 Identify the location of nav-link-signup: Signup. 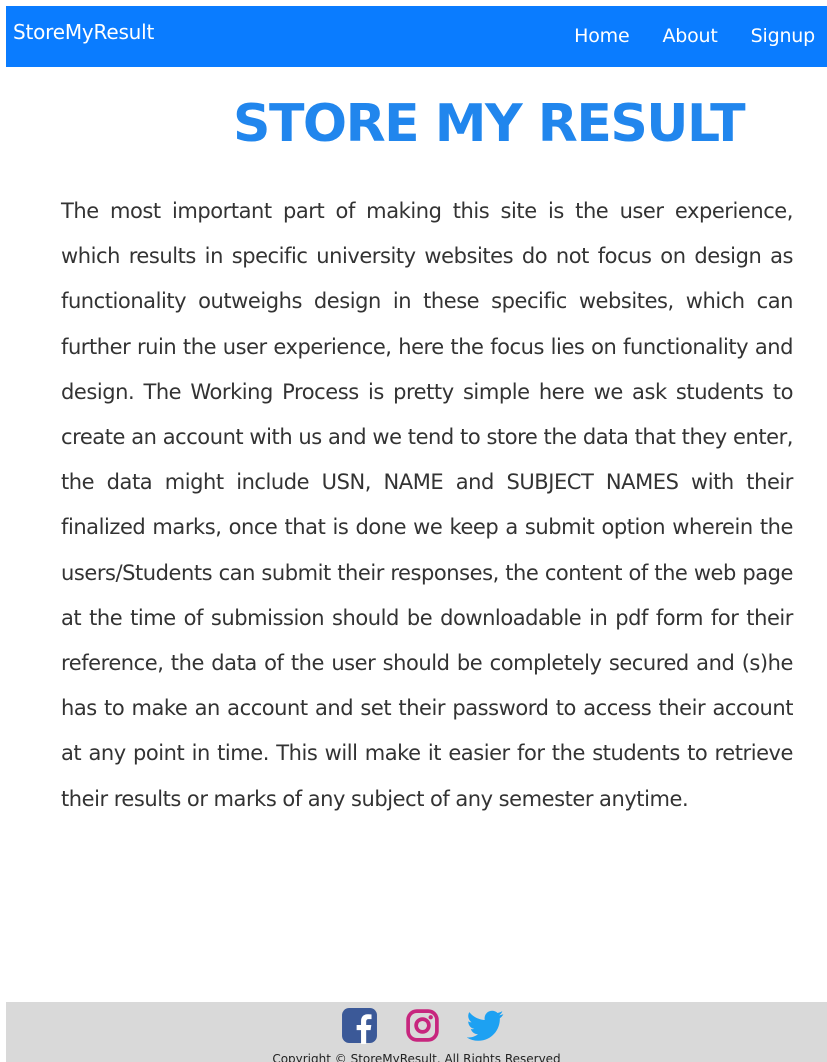
(783, 36).